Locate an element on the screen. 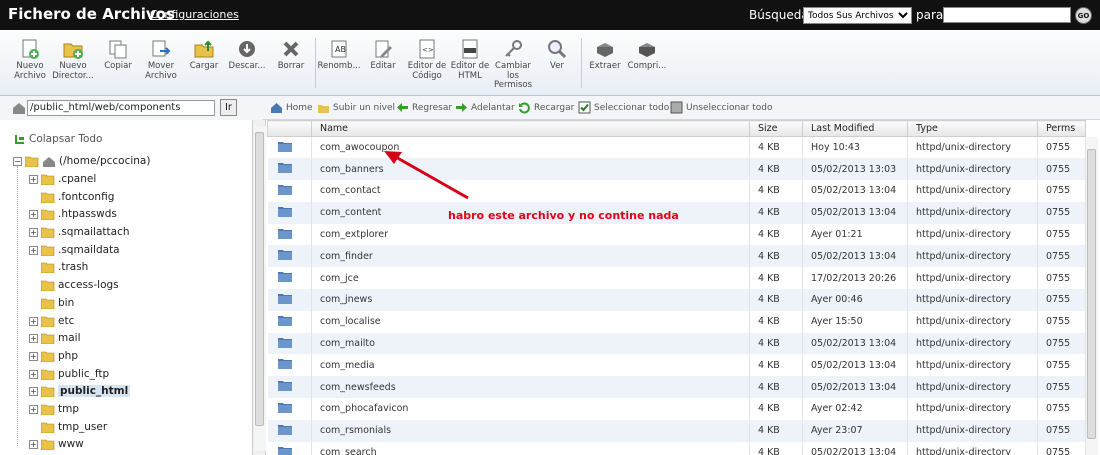 The width and height of the screenshot is (1100, 455). cell-size: 4 KB is located at coordinates (776, 169).